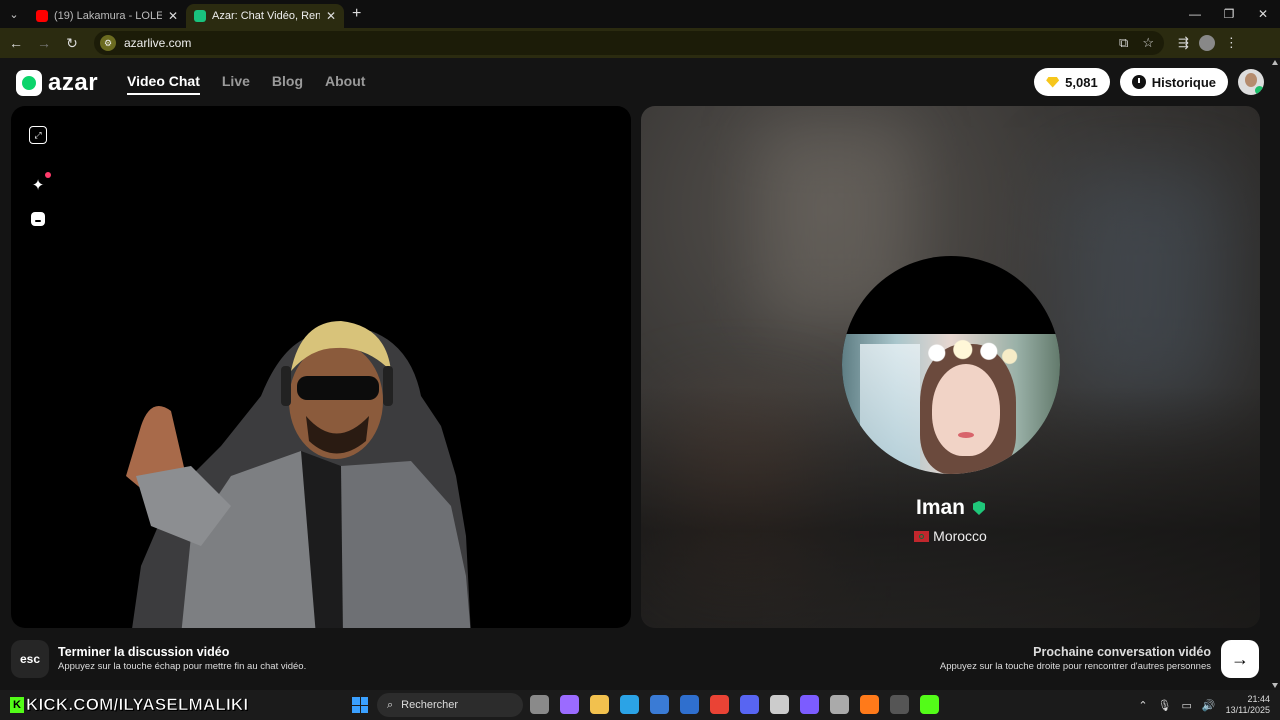  What do you see at coordinates (1195, 14) in the screenshot?
I see `minimize-button: —` at bounding box center [1195, 14].